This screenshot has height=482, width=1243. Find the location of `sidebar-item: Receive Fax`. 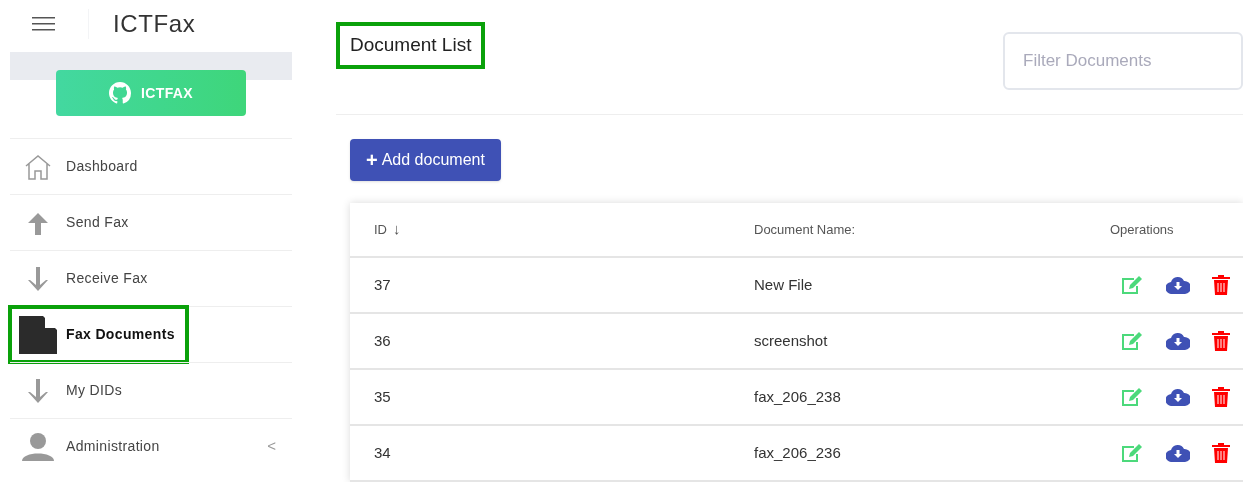

sidebar-item: Receive Fax is located at coordinates (79, 278).